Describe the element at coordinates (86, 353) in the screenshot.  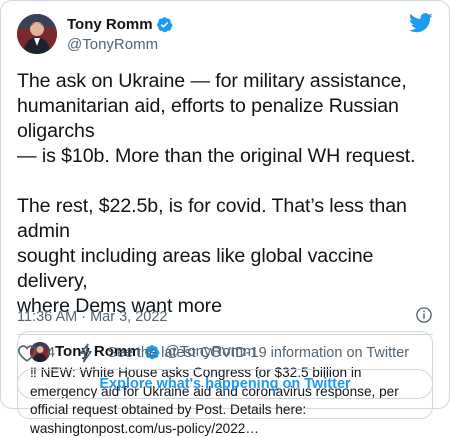
I see `share-icon` at that location.